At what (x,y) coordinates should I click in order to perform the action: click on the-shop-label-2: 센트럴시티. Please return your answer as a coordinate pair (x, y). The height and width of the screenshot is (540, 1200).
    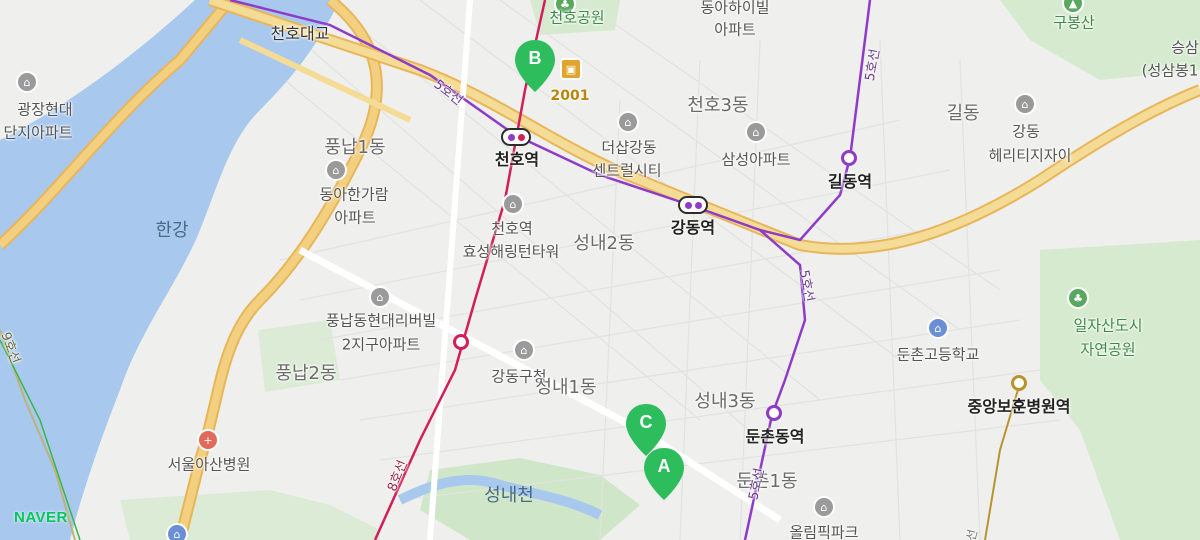
    Looking at the image, I should click on (627, 170).